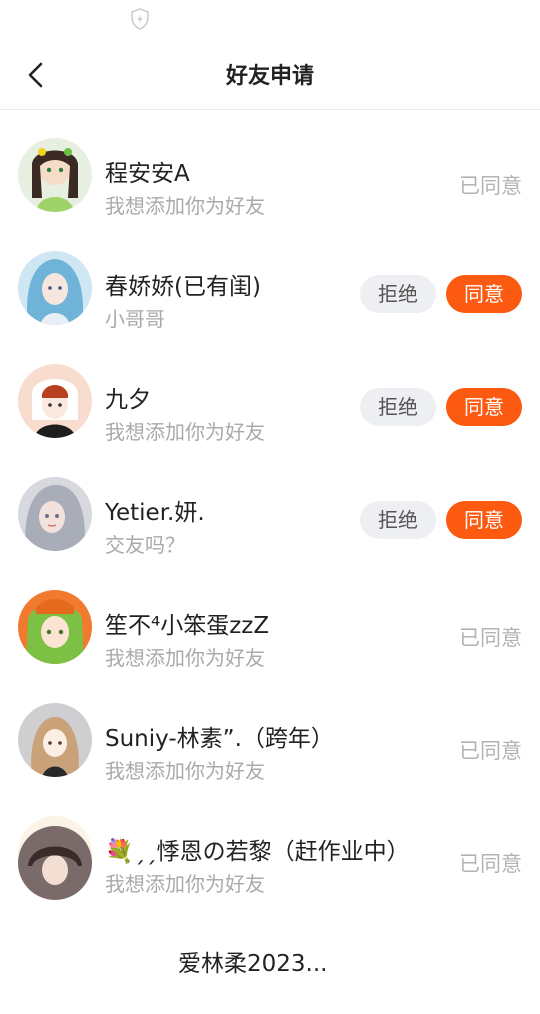  What do you see at coordinates (219, 739) in the screenshot?
I see `requester-name: Suniy-林素”.（跨年）` at bounding box center [219, 739].